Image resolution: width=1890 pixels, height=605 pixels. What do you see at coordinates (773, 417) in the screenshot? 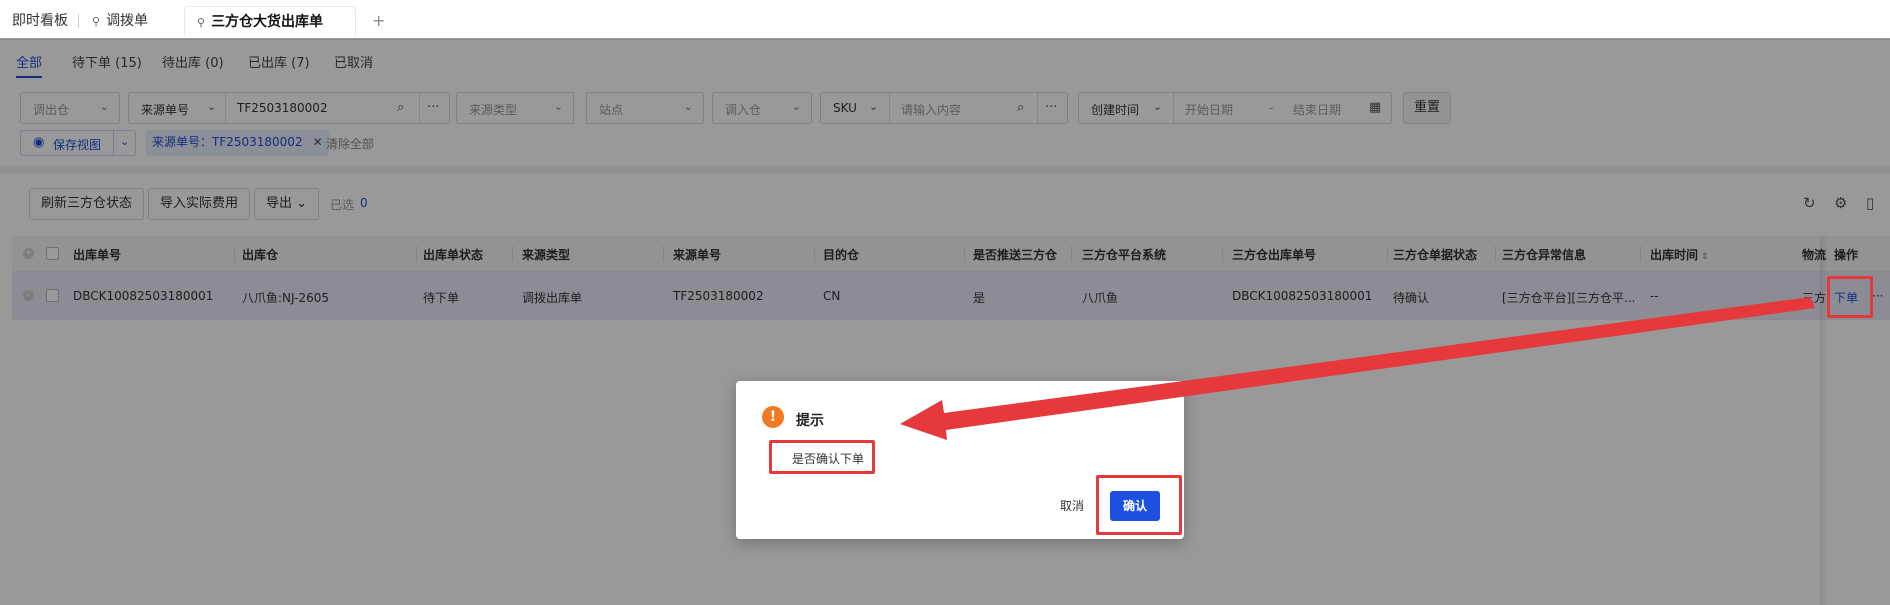
I see `warning-icon: !` at bounding box center [773, 417].